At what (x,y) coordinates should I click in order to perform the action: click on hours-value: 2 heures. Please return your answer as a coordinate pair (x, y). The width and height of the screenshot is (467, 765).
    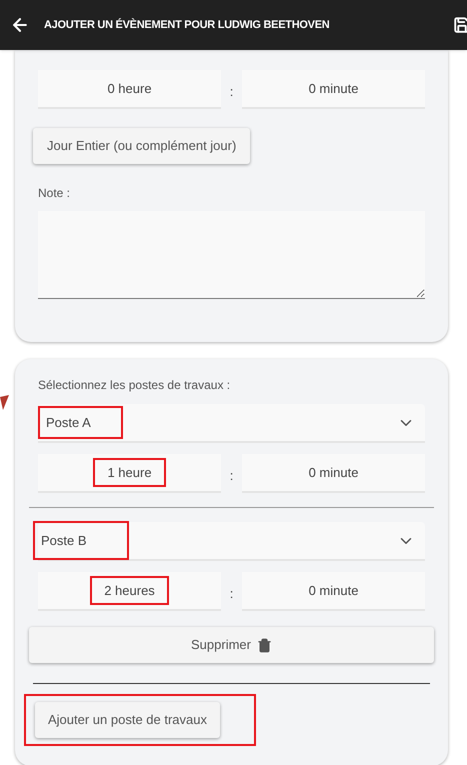
    Looking at the image, I should click on (129, 591).